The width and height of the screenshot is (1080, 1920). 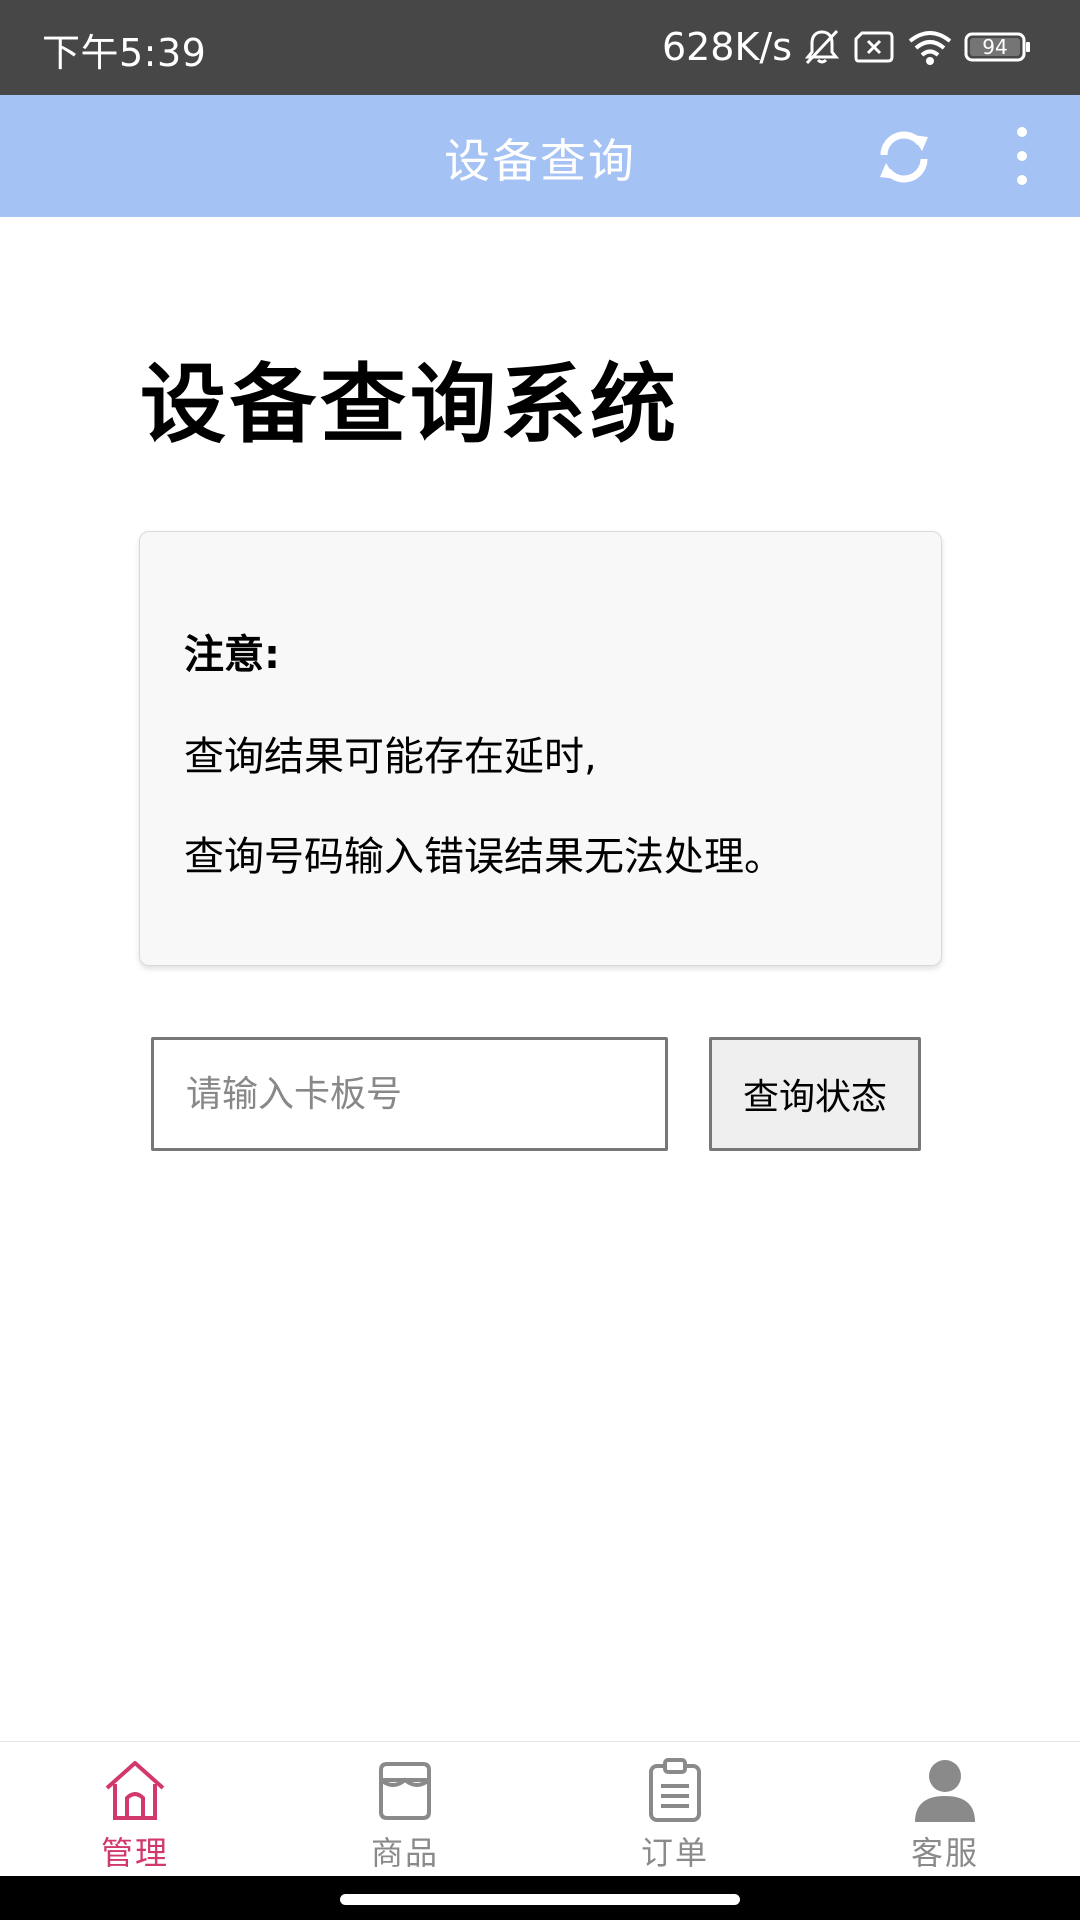 I want to click on page-heading: 设备查询系统, so click(x=410, y=405).